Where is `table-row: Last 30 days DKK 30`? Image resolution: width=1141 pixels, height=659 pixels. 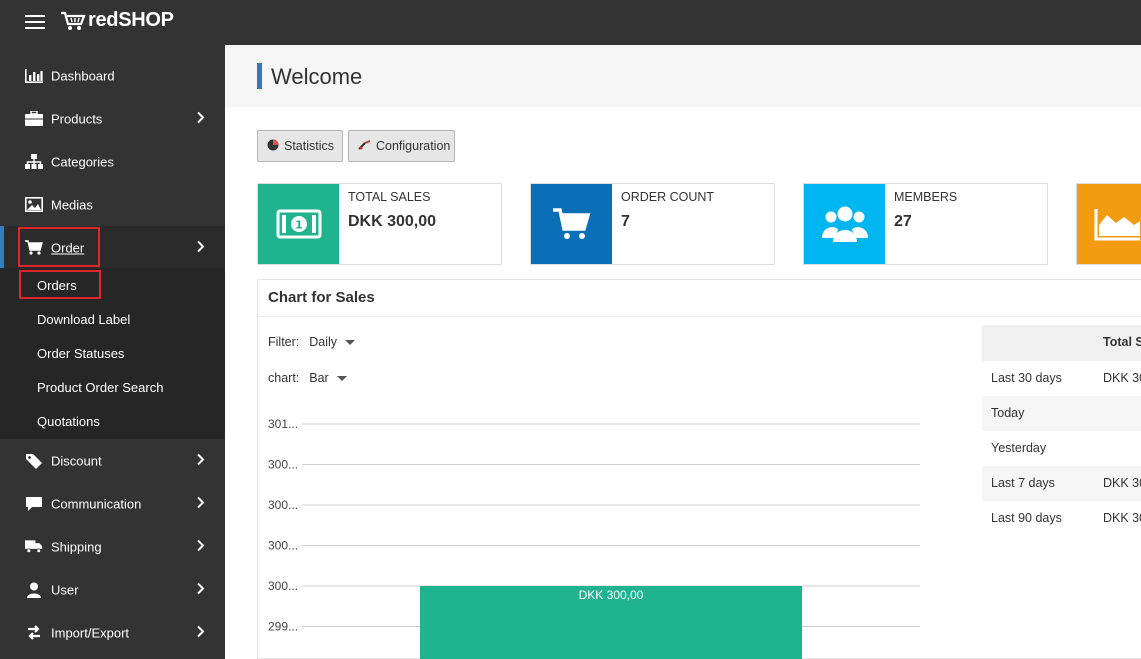 table-row: Last 30 days DKK 30 is located at coordinates (1061, 378).